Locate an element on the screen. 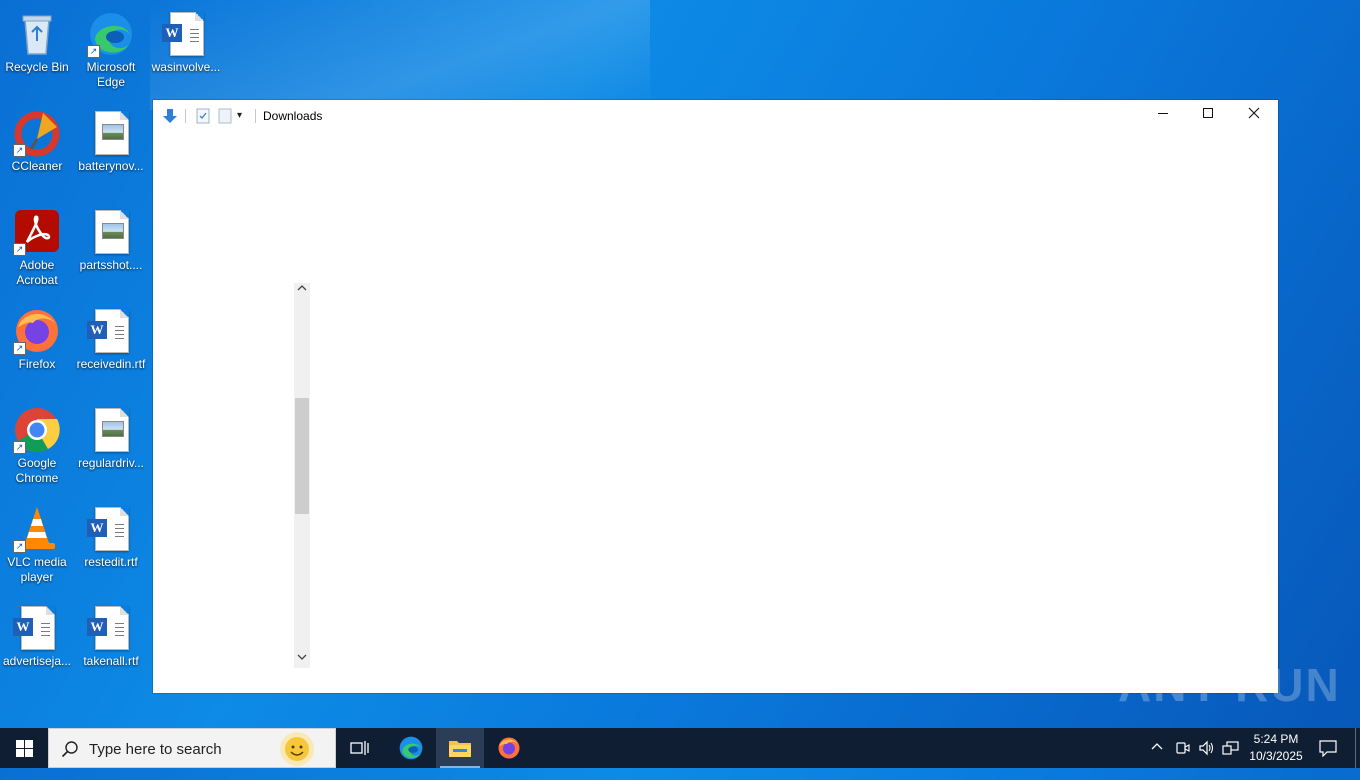 This screenshot has width=1360, height=780. adobe-acrobat-icon: ↗ is located at coordinates (37, 232).